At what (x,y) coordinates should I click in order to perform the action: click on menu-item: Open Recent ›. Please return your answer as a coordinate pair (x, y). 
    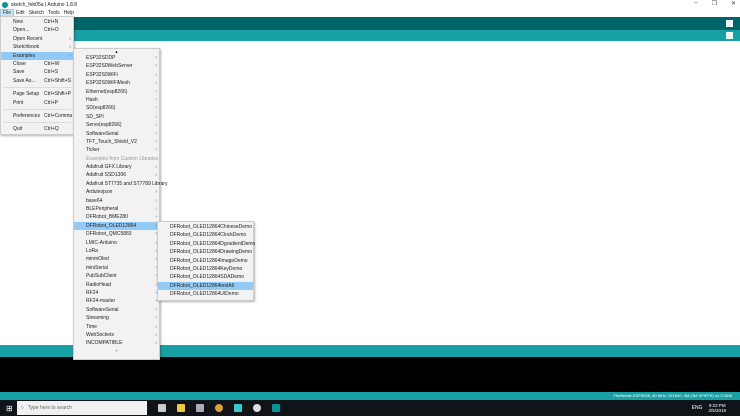
    Looking at the image, I should click on (37, 39).